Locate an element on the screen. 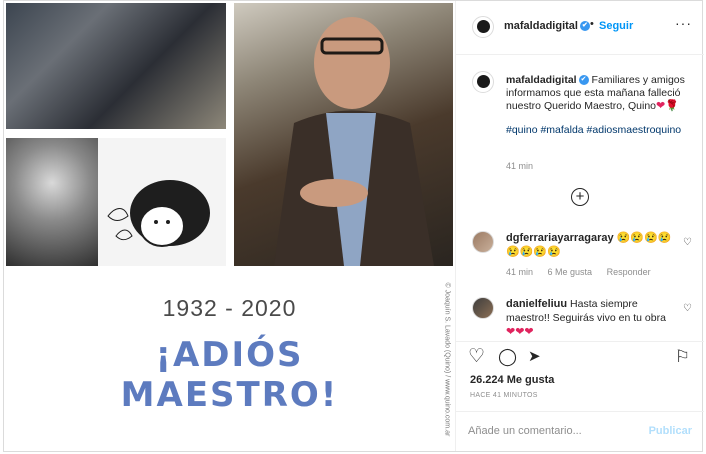 The image size is (706, 454). comment-likes: 6 Me gusta is located at coordinates (570, 272).